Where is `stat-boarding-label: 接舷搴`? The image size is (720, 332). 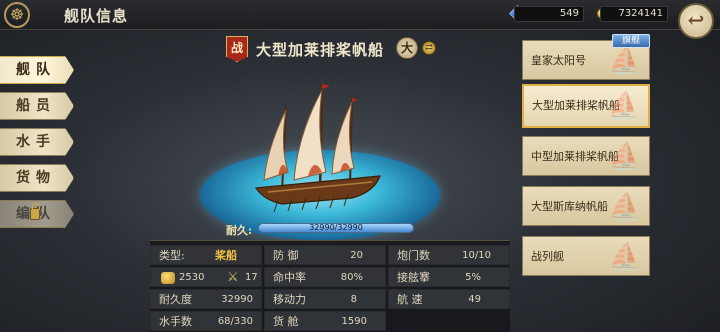
stat-boarding-label: 接舷搴 is located at coordinates (413, 277).